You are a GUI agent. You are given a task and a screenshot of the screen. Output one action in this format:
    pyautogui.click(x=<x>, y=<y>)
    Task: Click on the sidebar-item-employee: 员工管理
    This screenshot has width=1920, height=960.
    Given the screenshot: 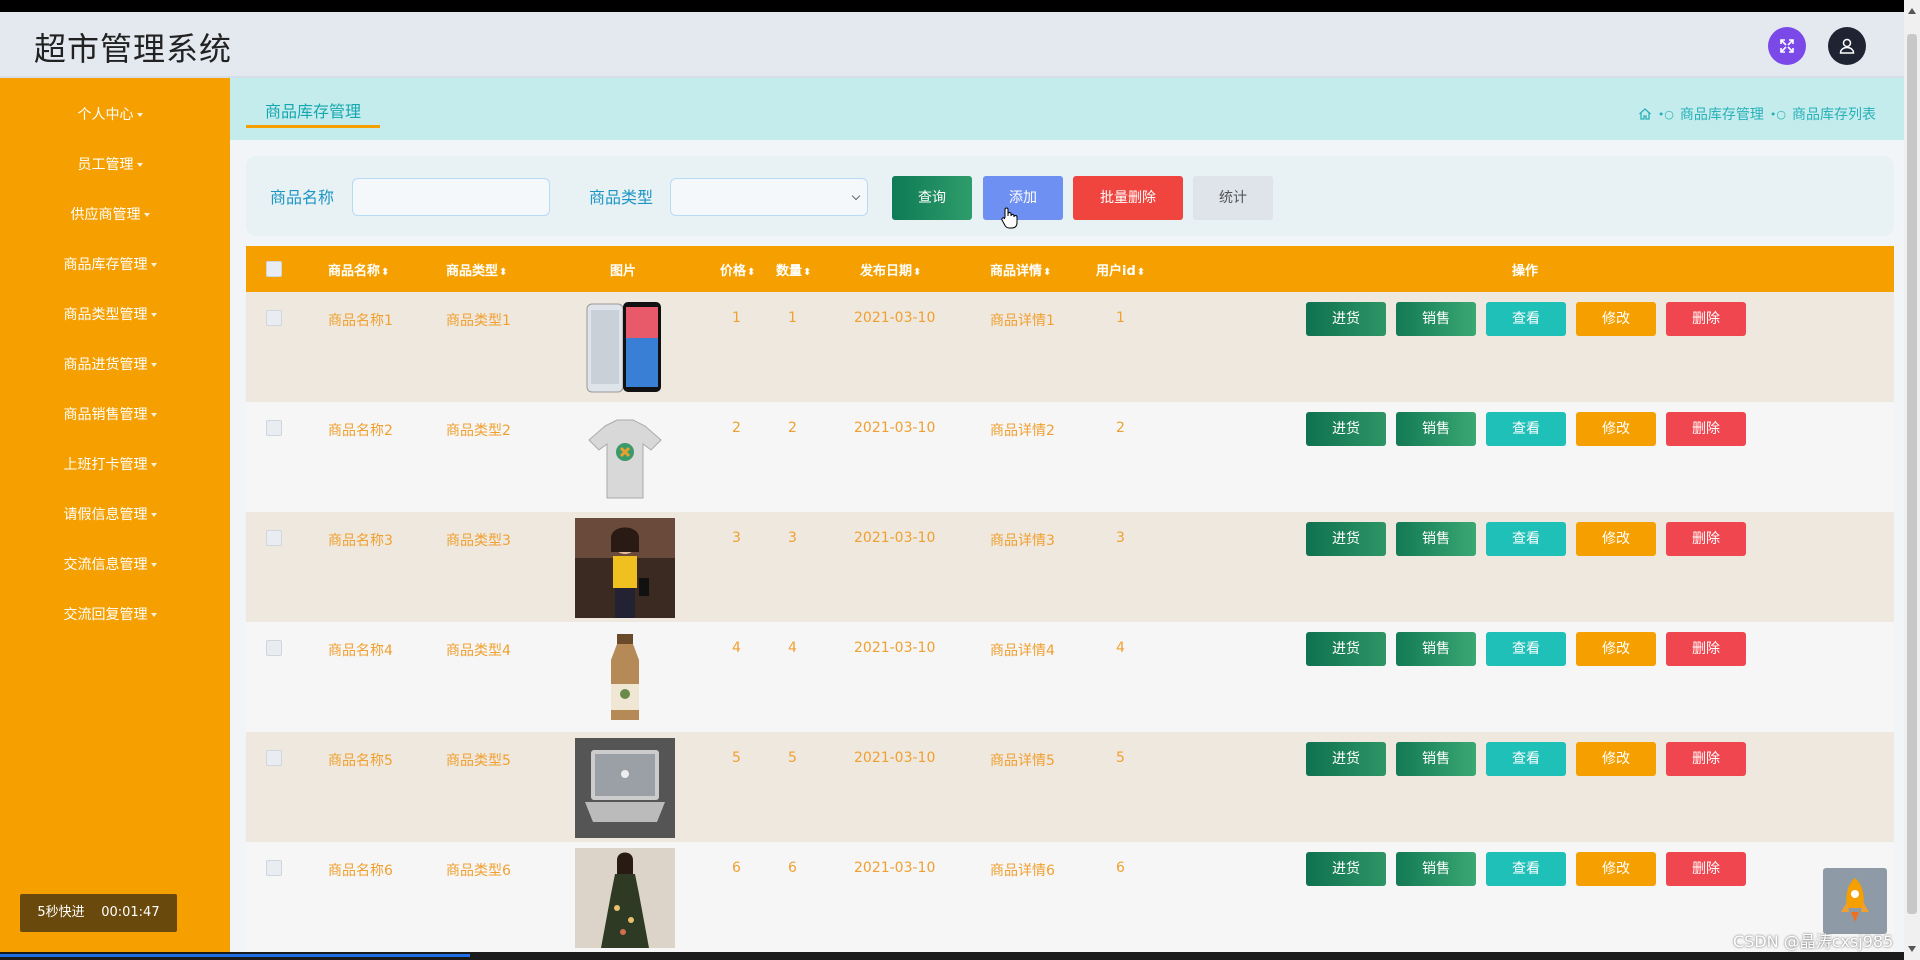 What is the action you would take?
    pyautogui.click(x=110, y=165)
    